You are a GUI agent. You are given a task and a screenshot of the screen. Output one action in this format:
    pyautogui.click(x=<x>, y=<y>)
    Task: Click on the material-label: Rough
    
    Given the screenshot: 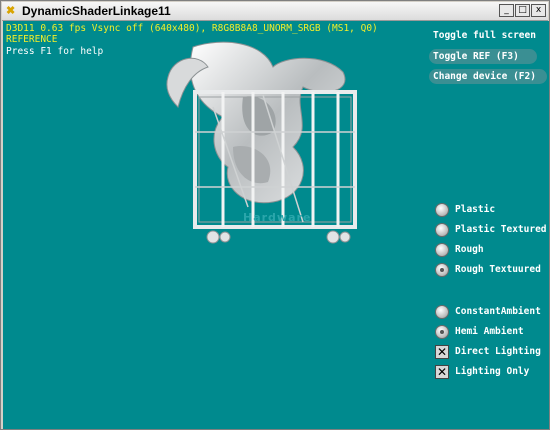 What is the action you would take?
    pyautogui.click(x=469, y=249)
    